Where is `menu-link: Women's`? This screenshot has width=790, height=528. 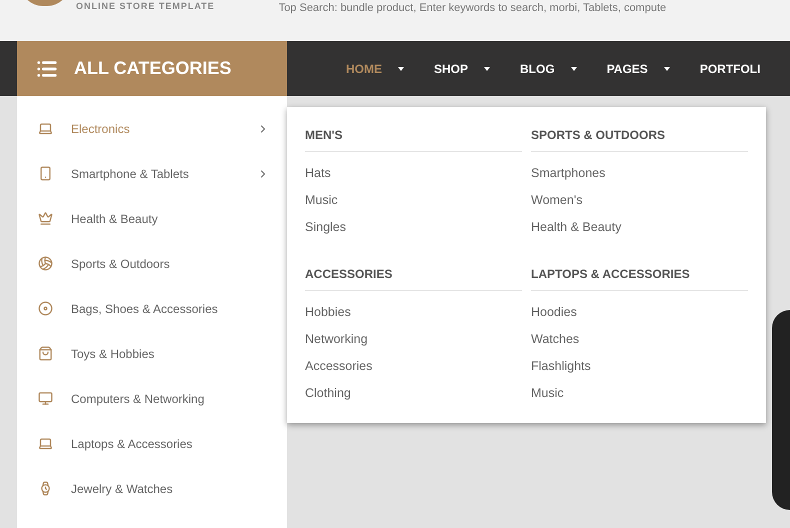
menu-link: Women's is located at coordinates (639, 200).